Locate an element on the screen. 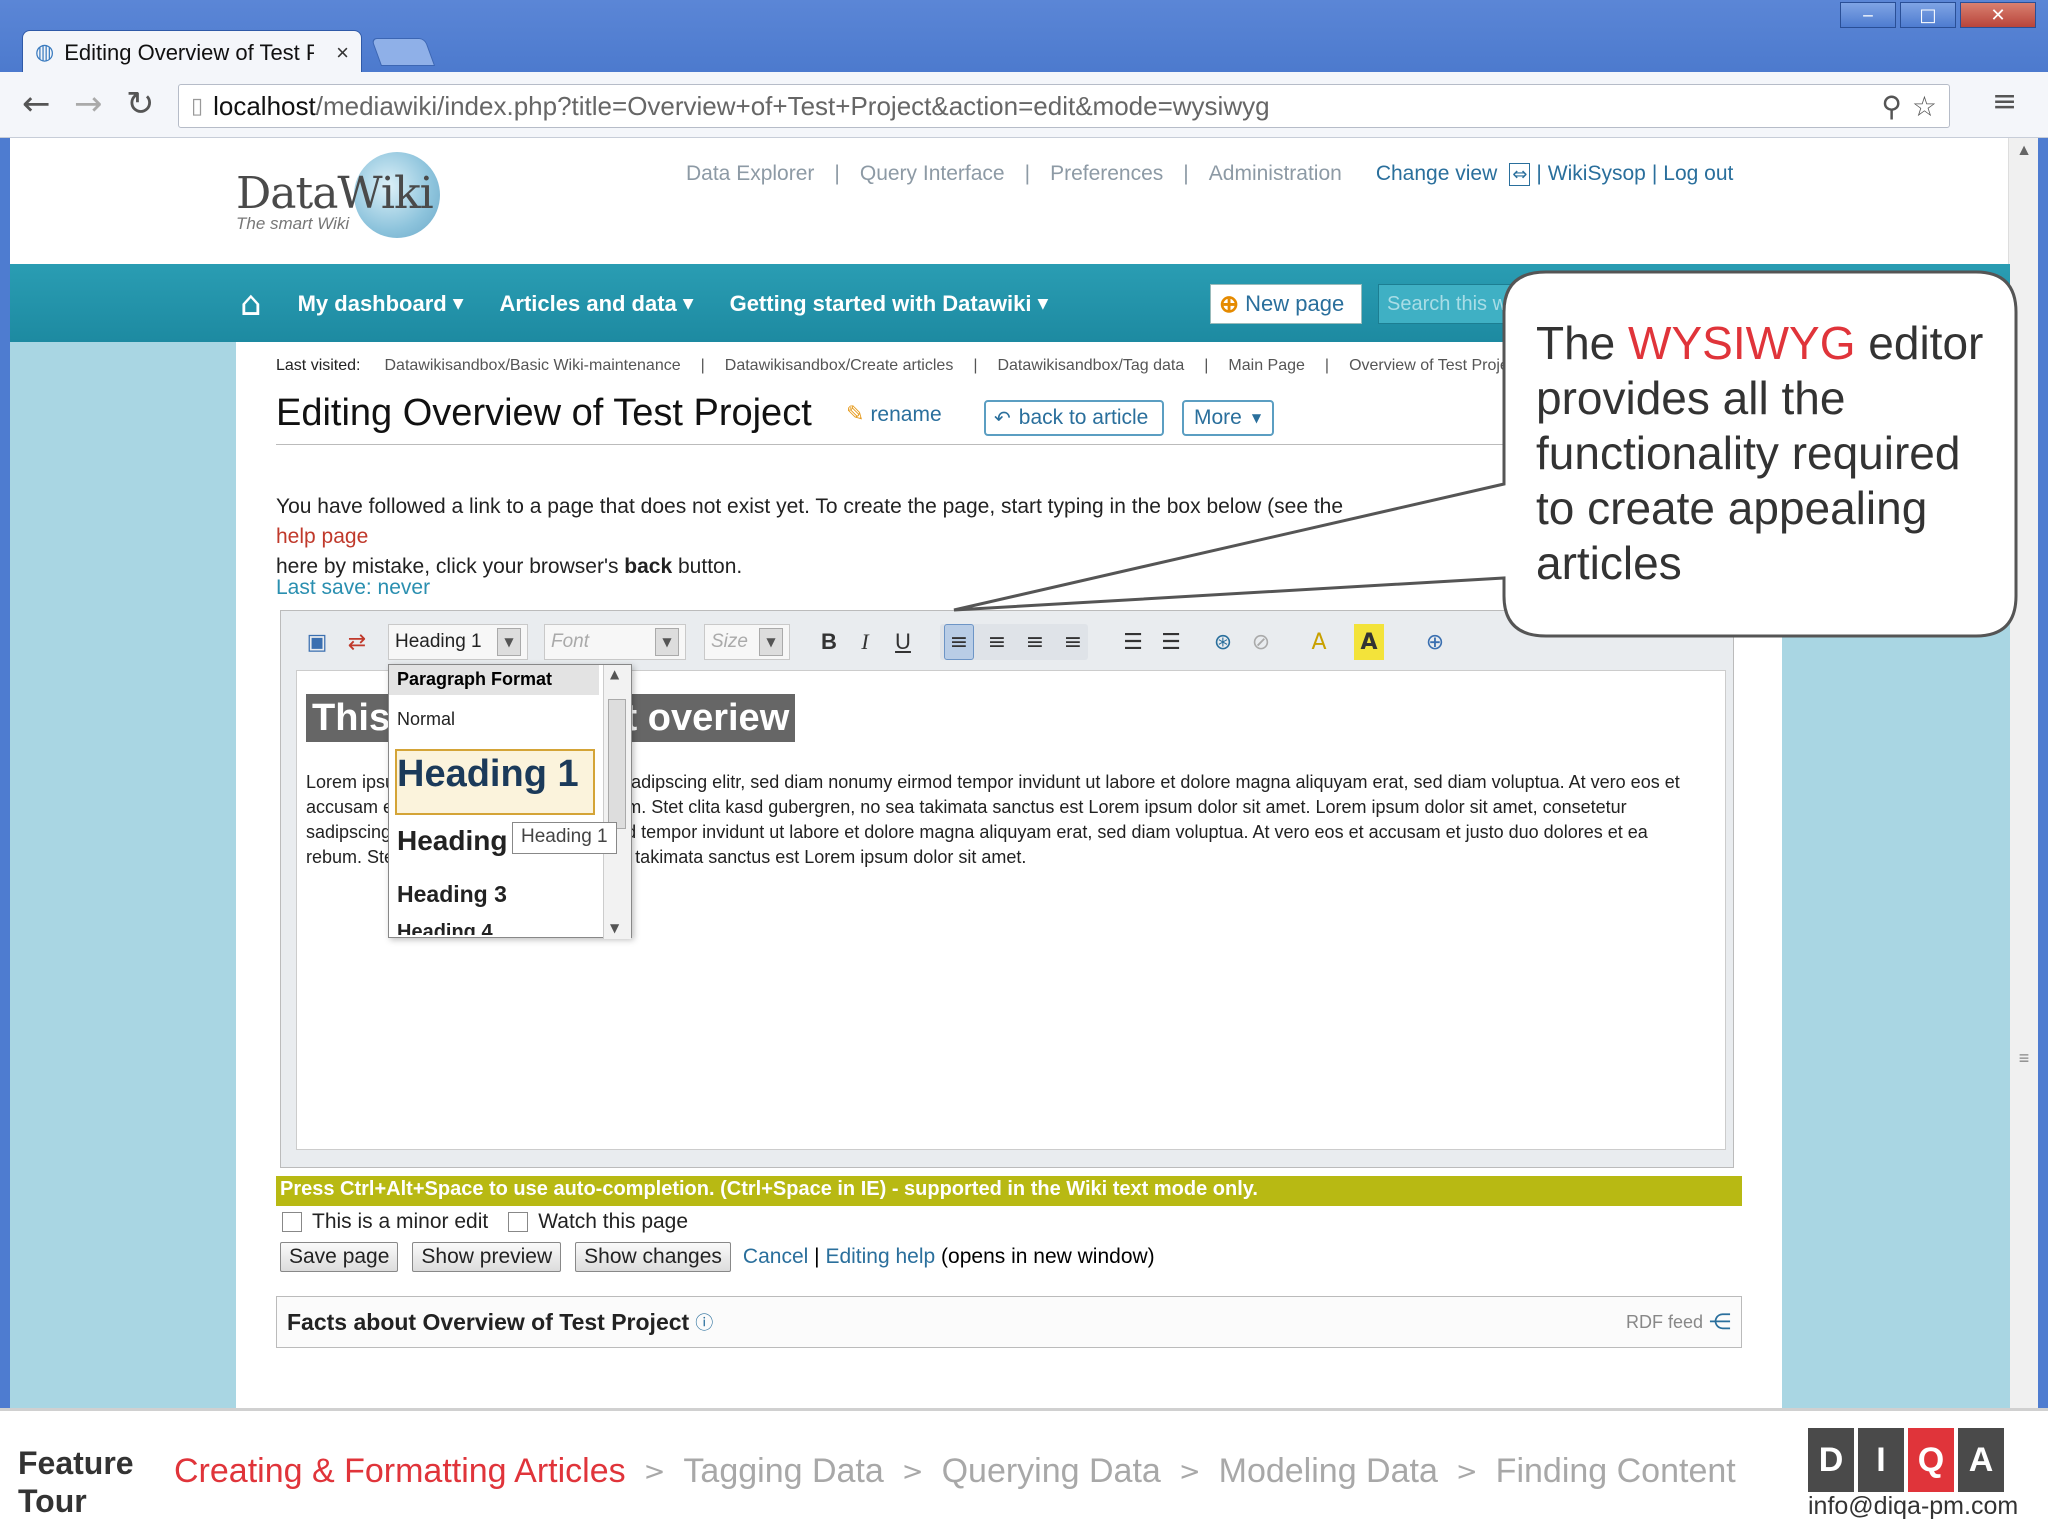  wiki-search-input: Search this wiki is located at coordinates (1458, 304).